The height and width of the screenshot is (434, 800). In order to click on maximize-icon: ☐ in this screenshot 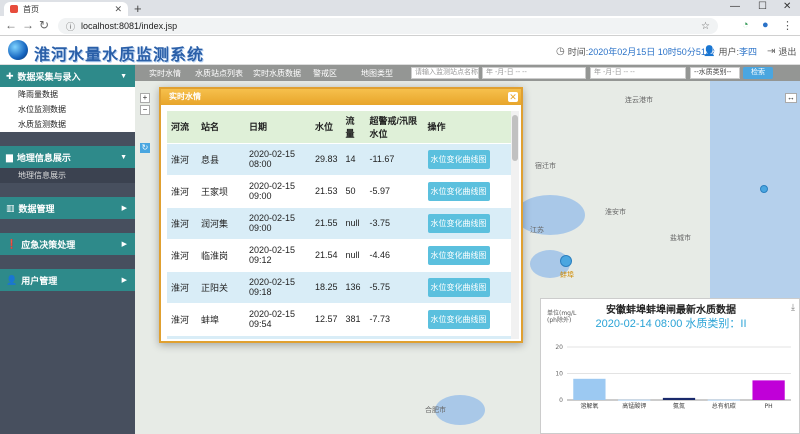, I will do `click(762, 6)`.